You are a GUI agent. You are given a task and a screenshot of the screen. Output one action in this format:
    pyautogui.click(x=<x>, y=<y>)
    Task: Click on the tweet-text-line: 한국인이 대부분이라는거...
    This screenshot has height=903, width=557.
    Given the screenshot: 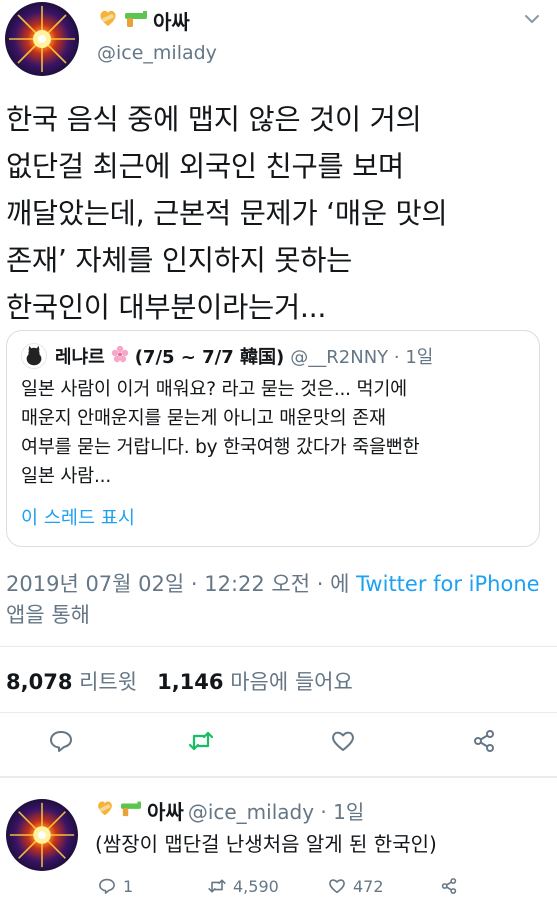 What is the action you would take?
    pyautogui.click(x=166, y=307)
    